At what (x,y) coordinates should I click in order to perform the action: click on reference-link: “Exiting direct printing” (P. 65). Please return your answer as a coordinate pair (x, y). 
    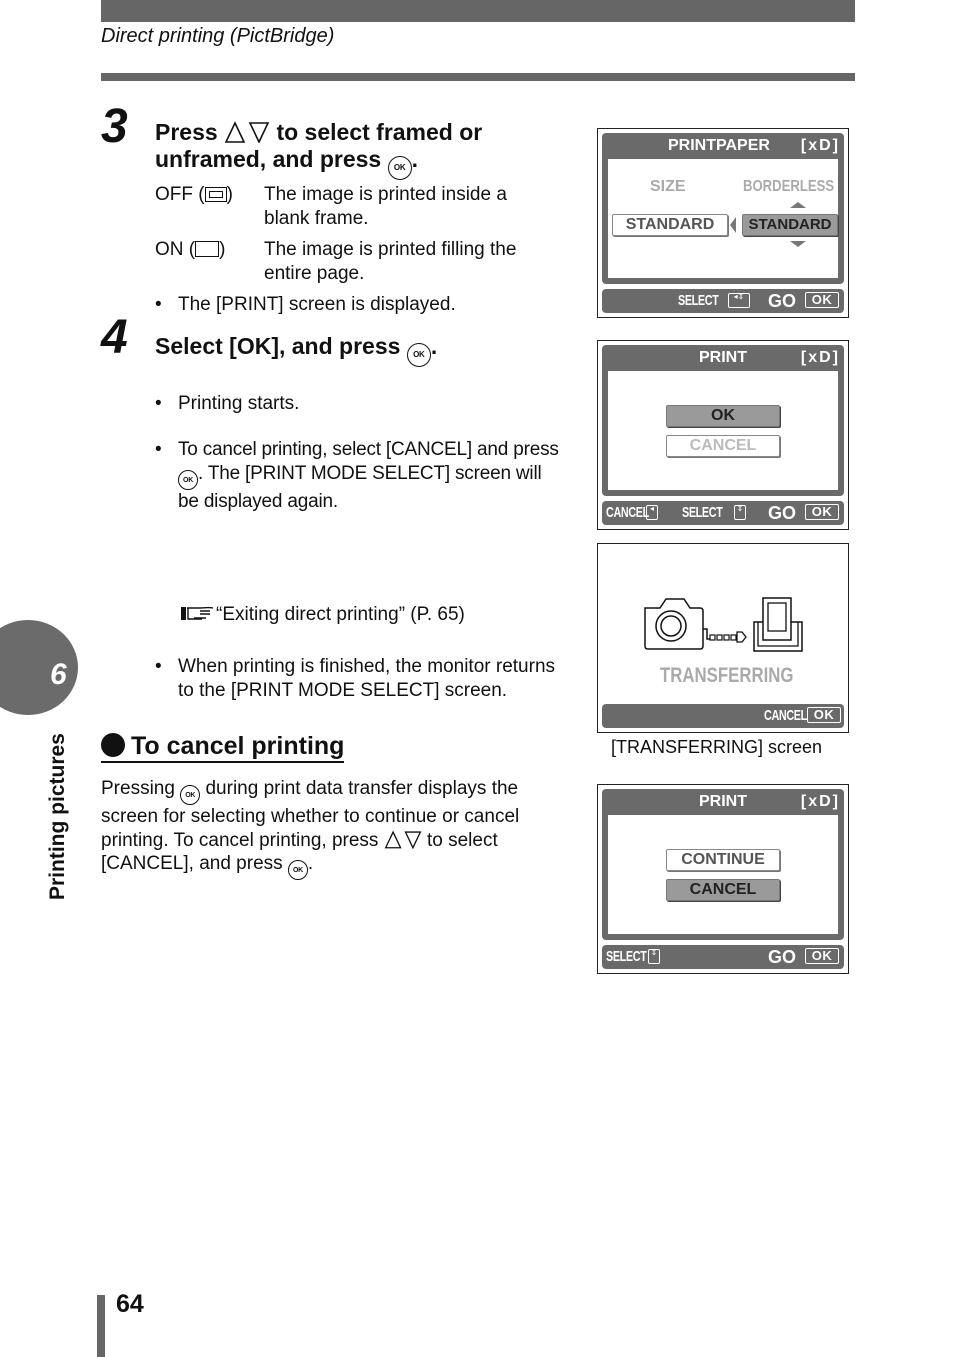
    Looking at the image, I should click on (322, 615).